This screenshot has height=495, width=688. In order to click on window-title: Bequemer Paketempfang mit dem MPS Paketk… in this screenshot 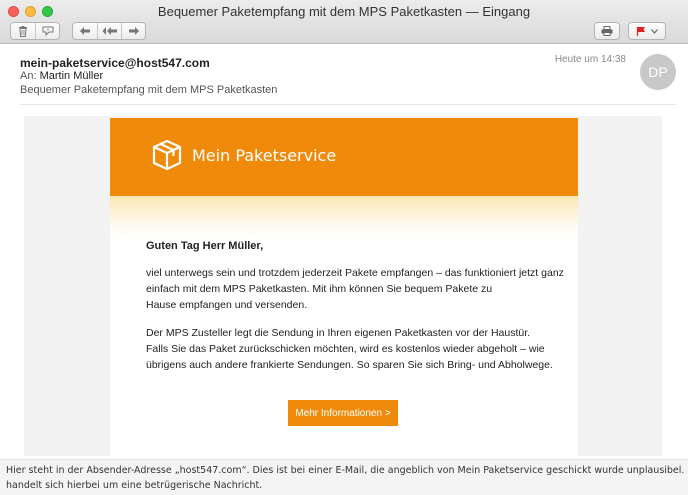, I will do `click(344, 11)`.